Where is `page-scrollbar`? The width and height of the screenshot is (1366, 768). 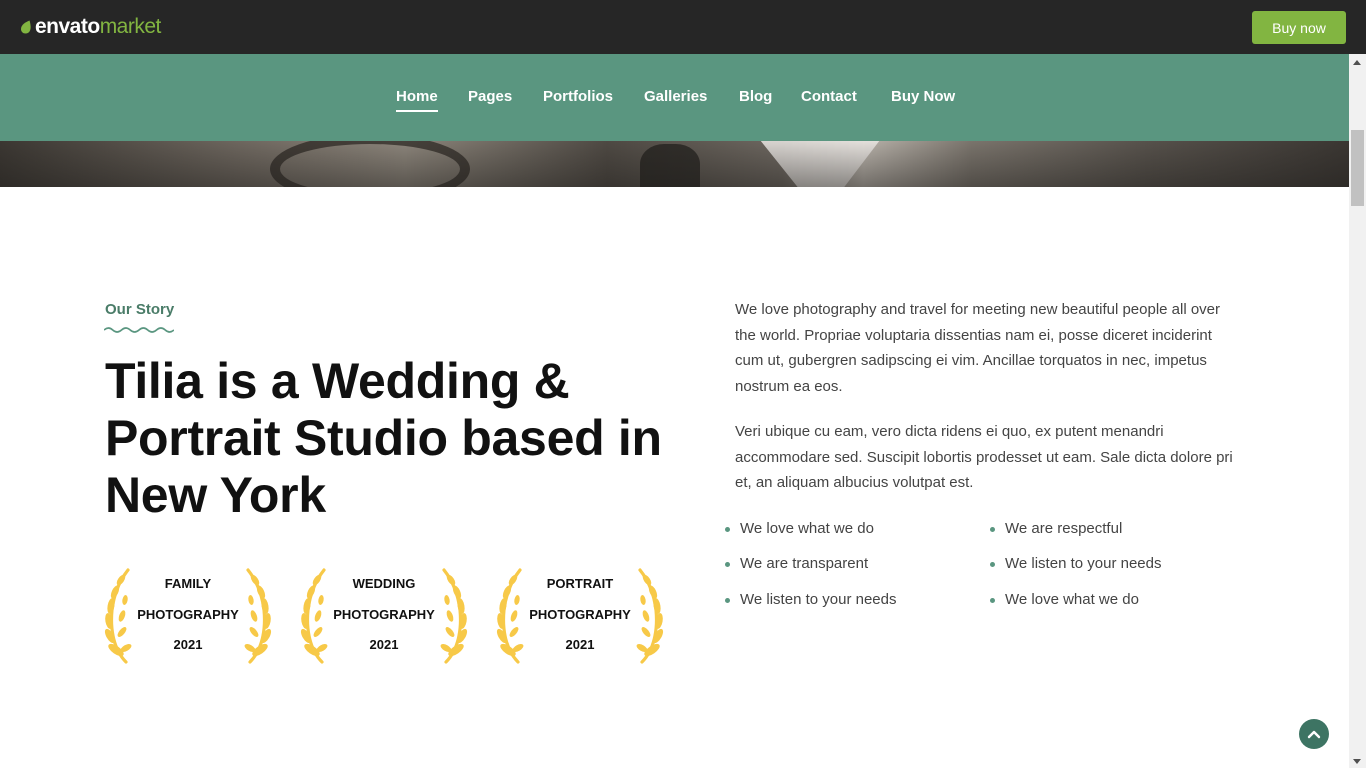
page-scrollbar is located at coordinates (1357, 411).